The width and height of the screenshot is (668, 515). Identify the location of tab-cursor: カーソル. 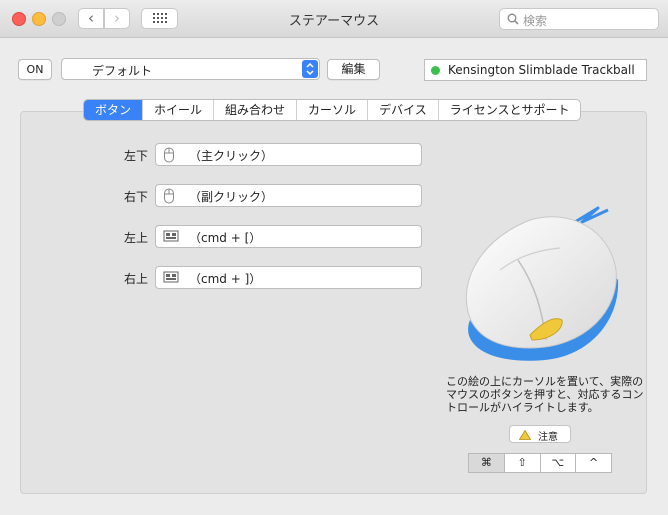
(331, 110).